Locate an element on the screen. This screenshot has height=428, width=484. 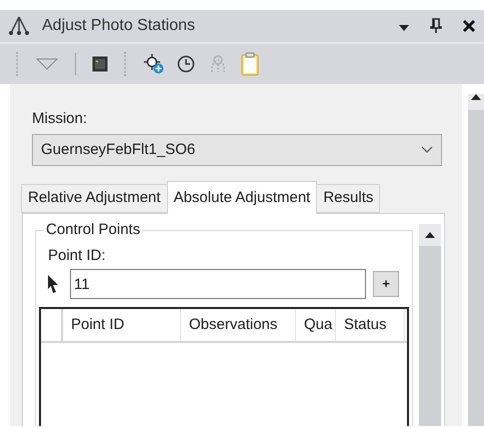
column-header: Observations is located at coordinates (238, 325).